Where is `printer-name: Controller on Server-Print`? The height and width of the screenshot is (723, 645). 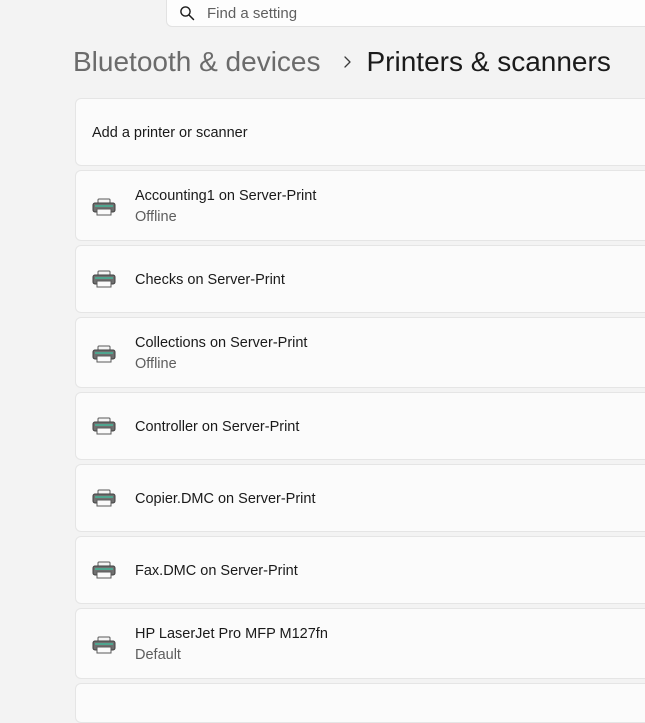
printer-name: Controller on Server-Print is located at coordinates (217, 427).